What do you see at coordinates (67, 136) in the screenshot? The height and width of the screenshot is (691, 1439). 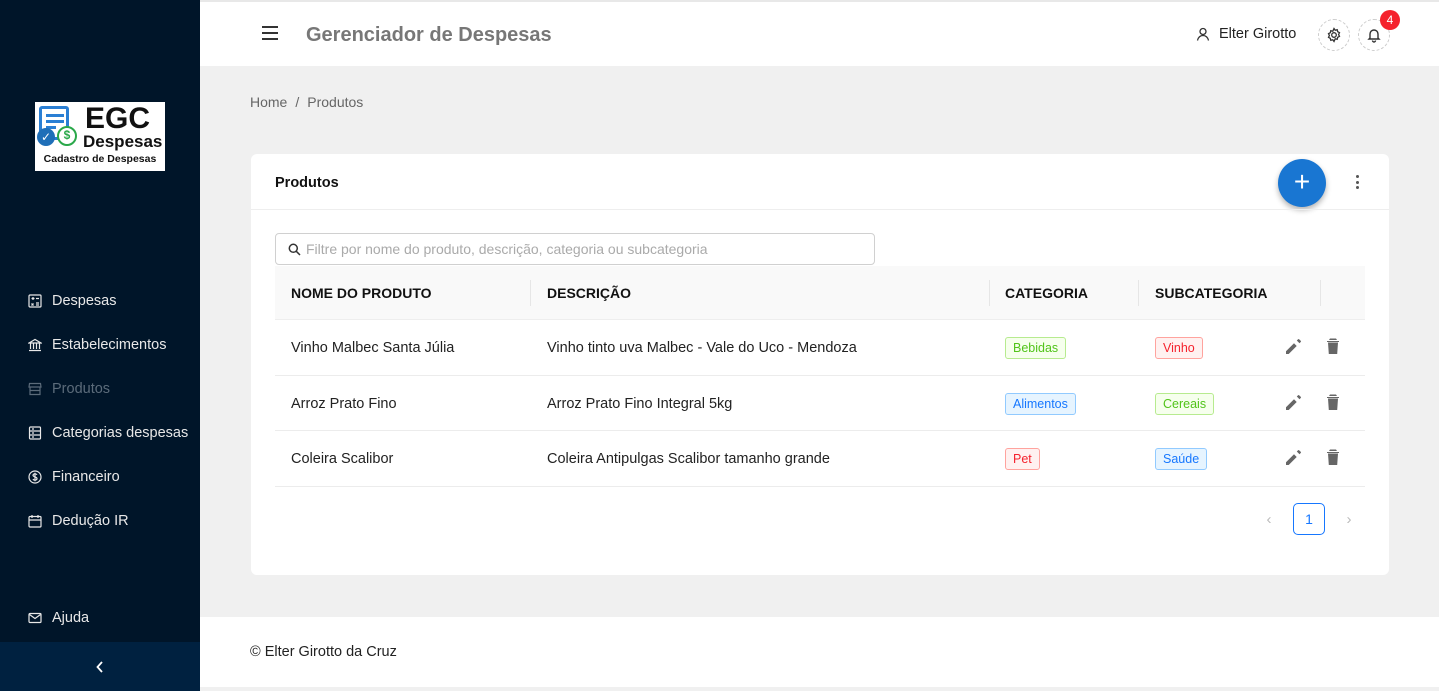 I see `dollar-coin-icon: $` at bounding box center [67, 136].